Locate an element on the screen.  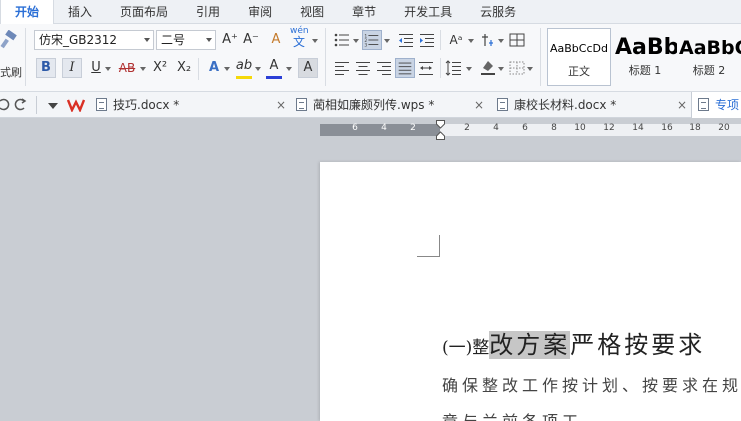
ruler-number: 2 is located at coordinates (413, 128).